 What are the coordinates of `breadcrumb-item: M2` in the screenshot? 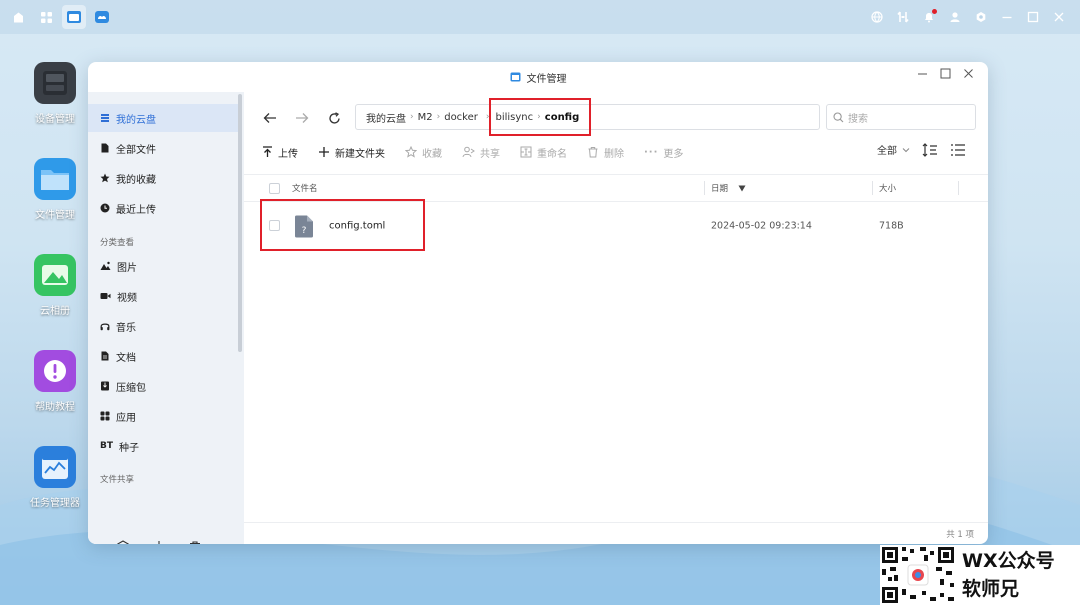 It's located at (425, 117).